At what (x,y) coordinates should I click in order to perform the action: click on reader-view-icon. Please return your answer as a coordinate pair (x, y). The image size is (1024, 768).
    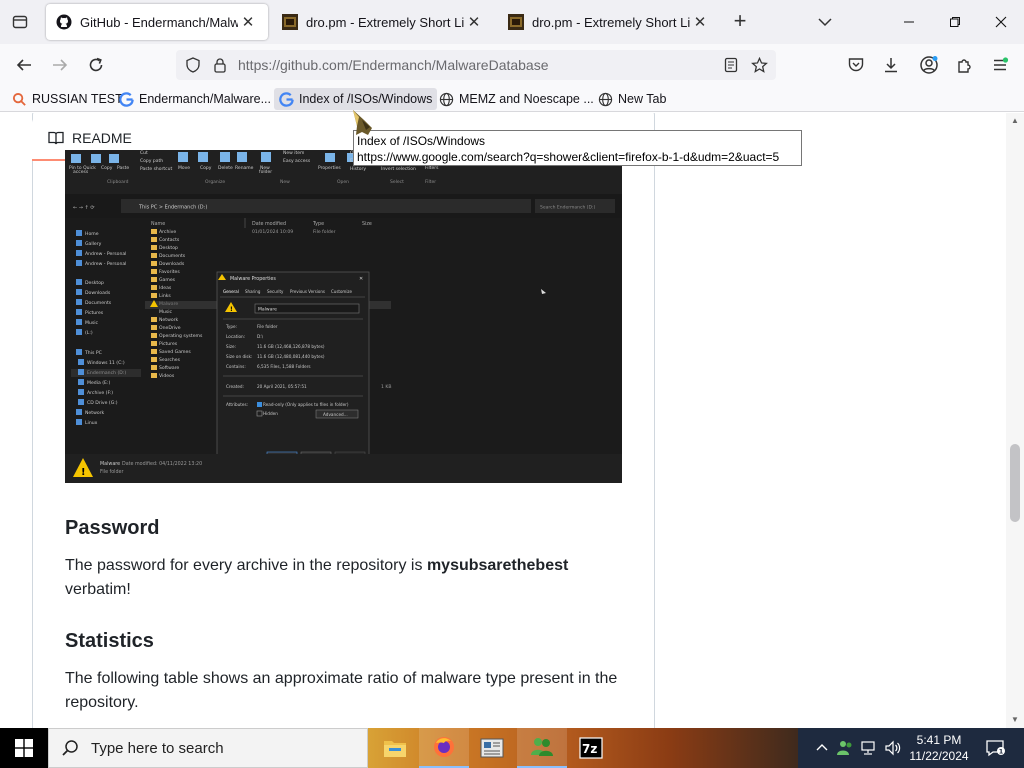
    Looking at the image, I should click on (731, 65).